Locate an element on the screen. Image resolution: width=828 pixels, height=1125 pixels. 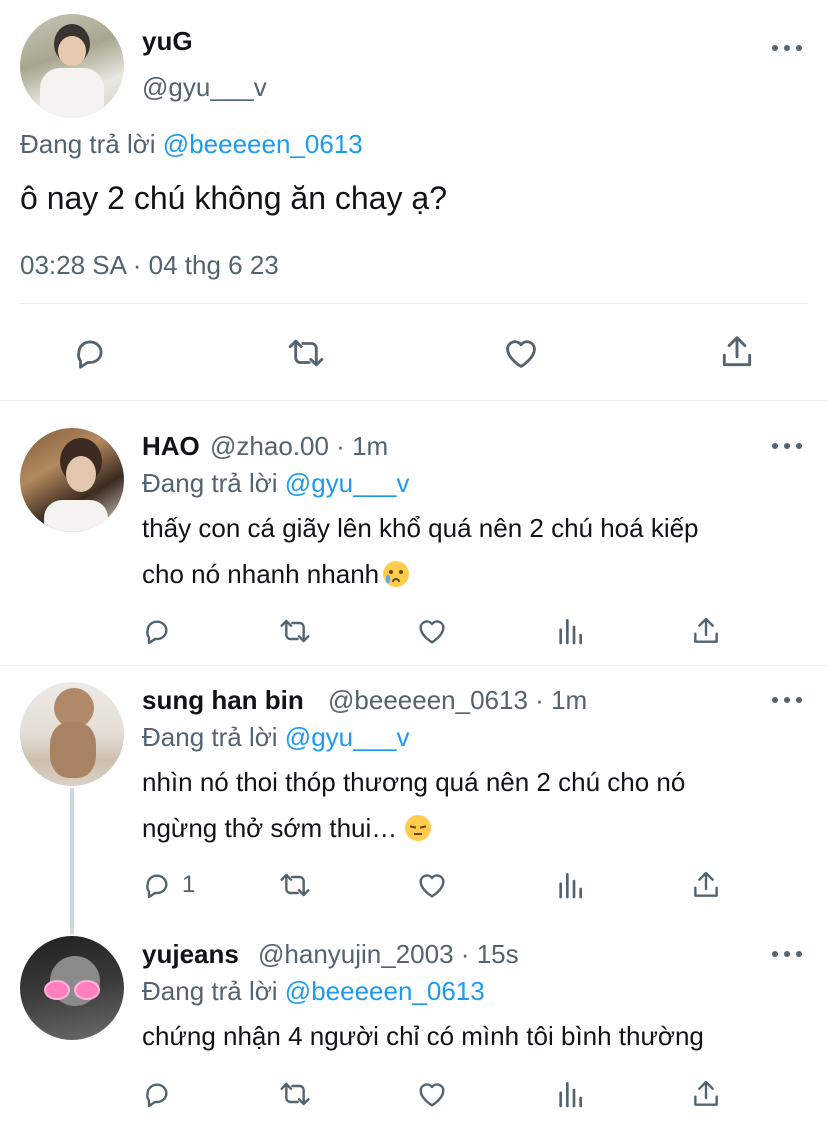
tweet-text-line-content: cho nó nhanh nhanh is located at coordinates (261, 574).